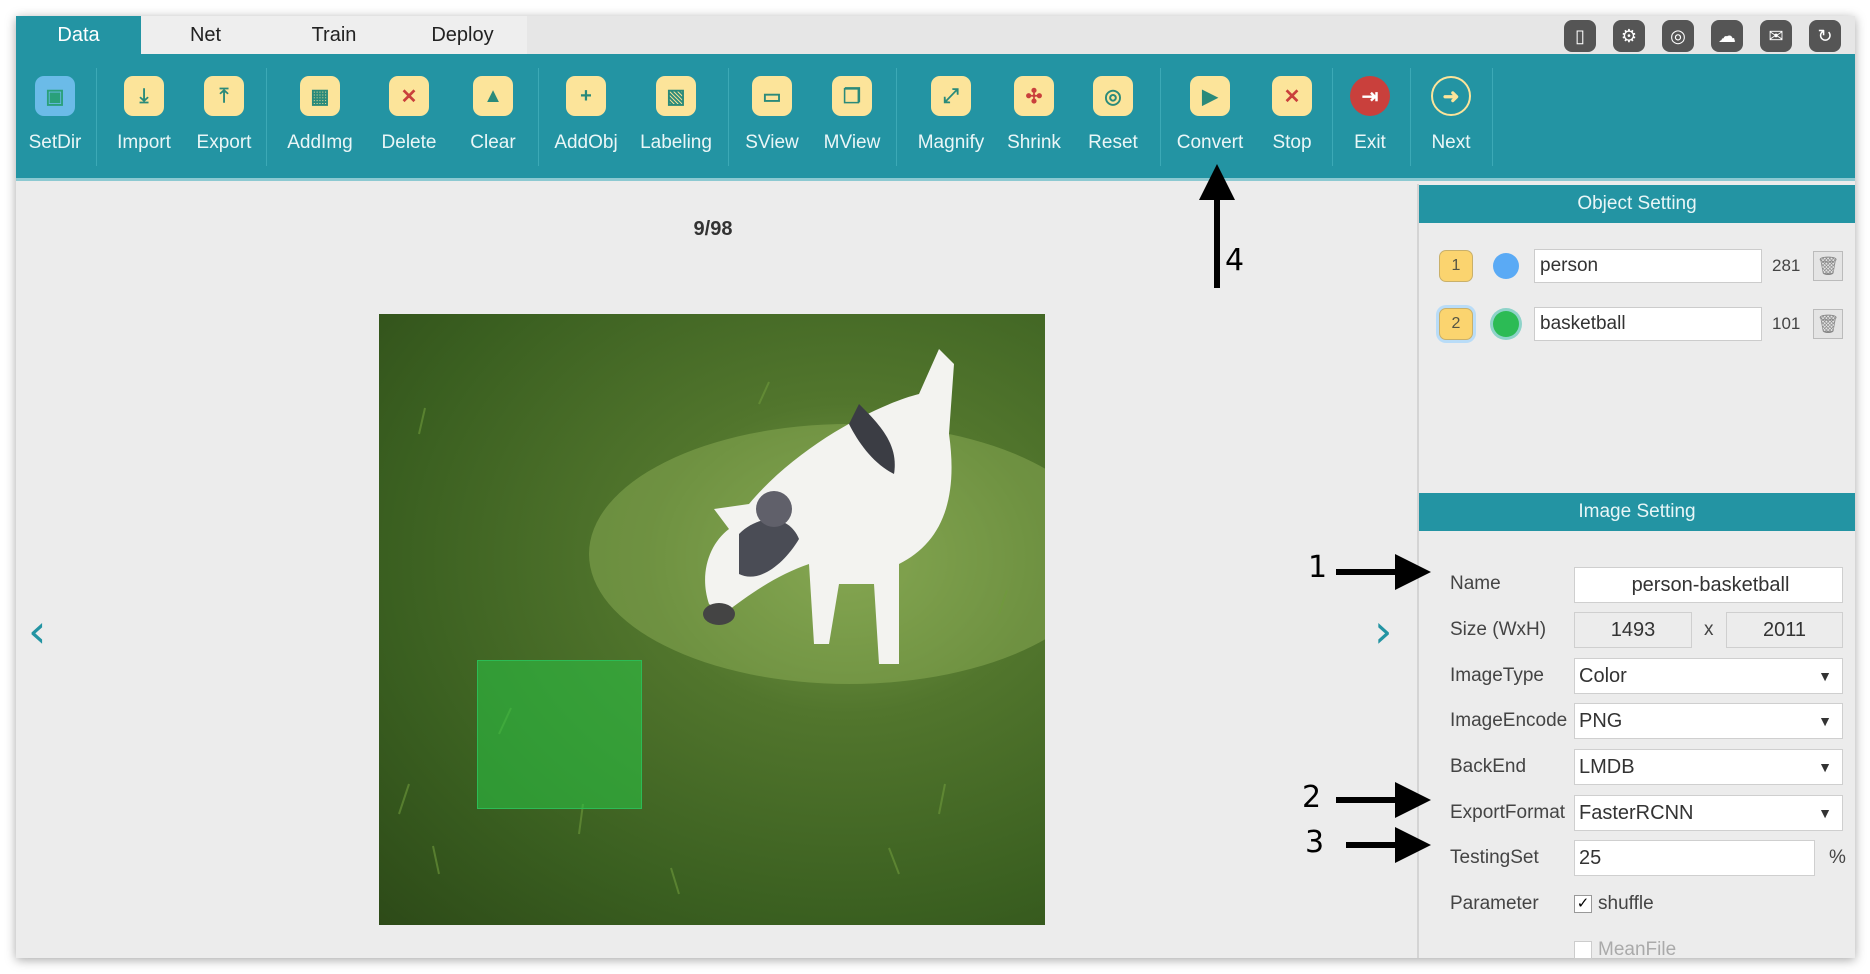 The image size is (1870, 974). What do you see at coordinates (1235, 260) in the screenshot?
I see `annotation-number-4: 4` at bounding box center [1235, 260].